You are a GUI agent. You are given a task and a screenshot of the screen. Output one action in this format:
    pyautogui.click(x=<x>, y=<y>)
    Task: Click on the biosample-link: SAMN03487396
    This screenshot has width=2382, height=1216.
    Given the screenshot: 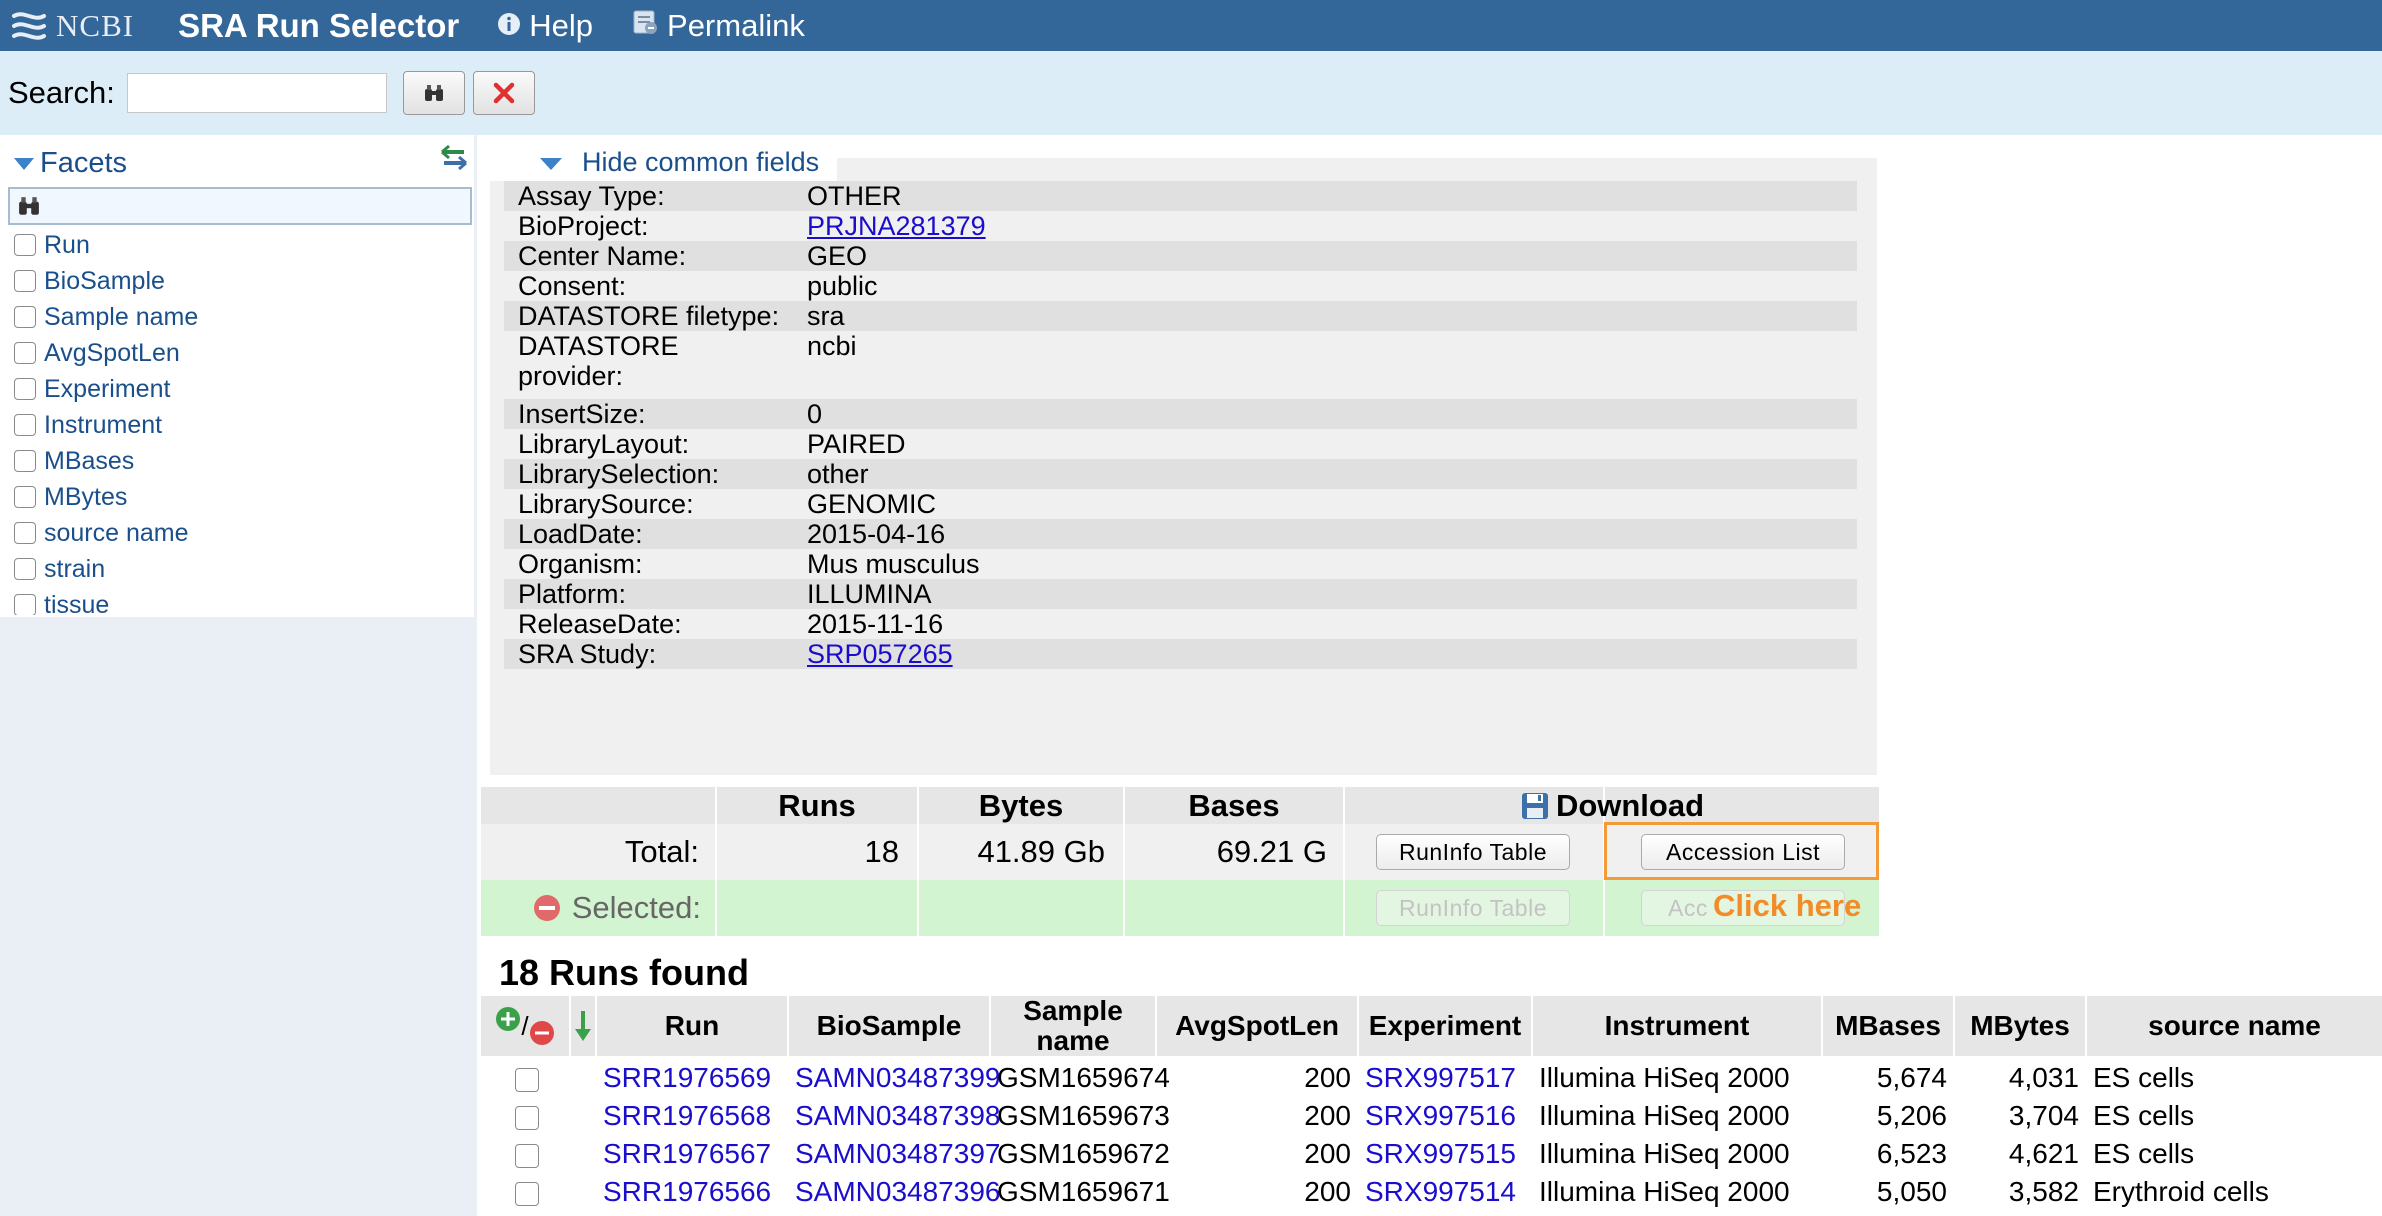 What is the action you would take?
    pyautogui.click(x=897, y=1192)
    